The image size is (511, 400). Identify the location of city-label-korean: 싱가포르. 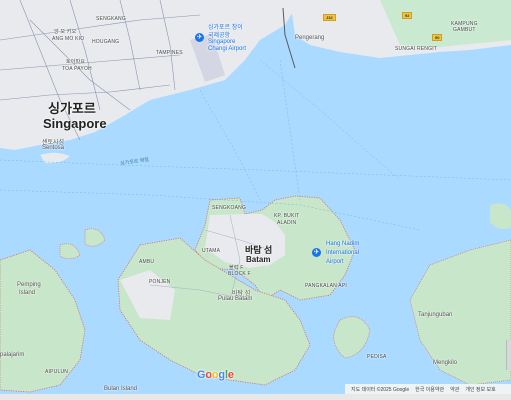
(72, 108).